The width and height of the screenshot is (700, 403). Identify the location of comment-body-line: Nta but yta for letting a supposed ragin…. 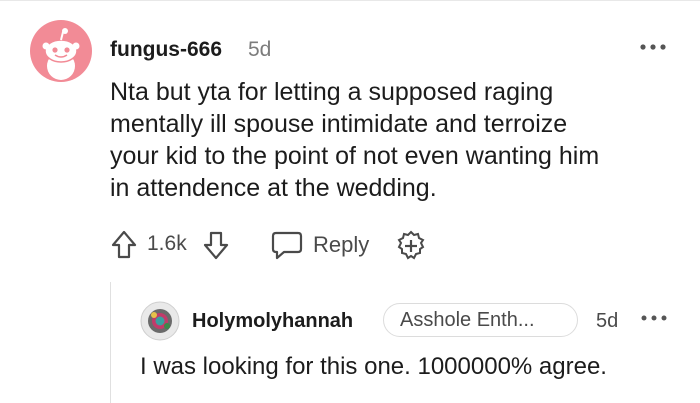
(332, 92).